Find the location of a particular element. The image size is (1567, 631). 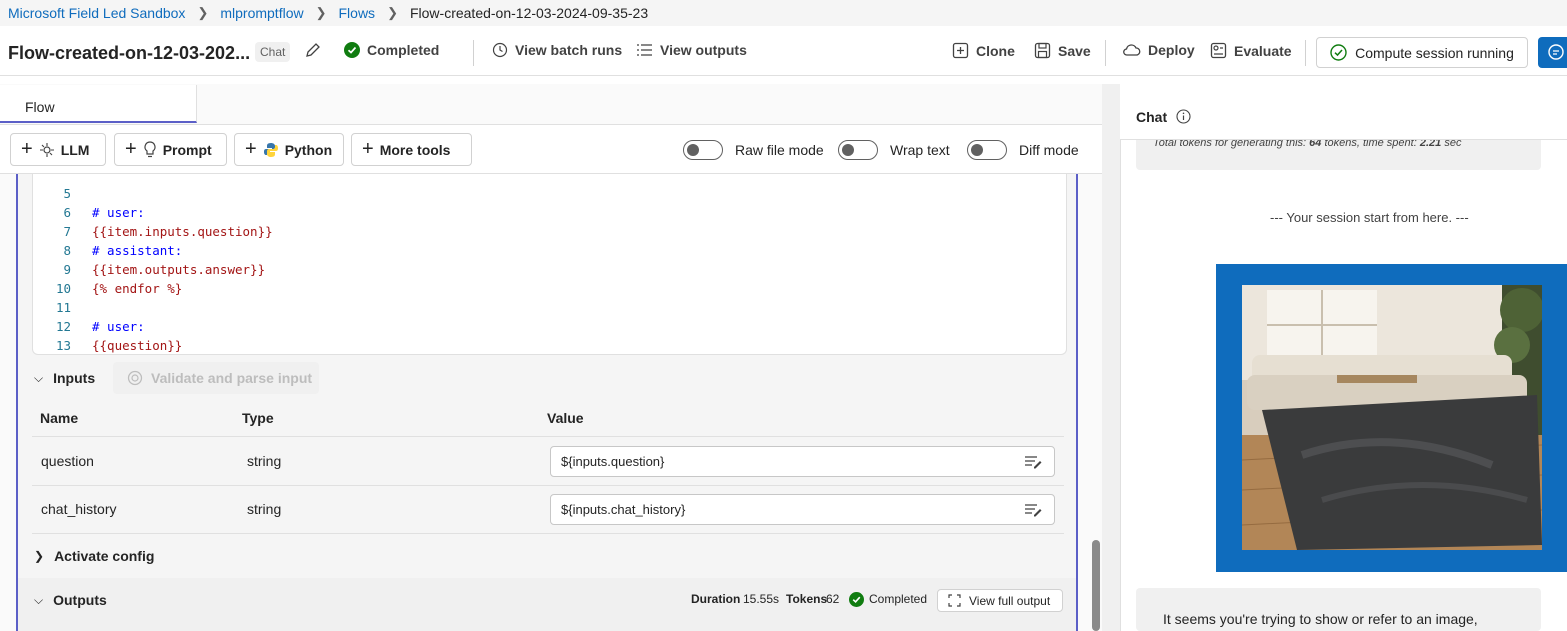

save-button: Save is located at coordinates (1062, 50).